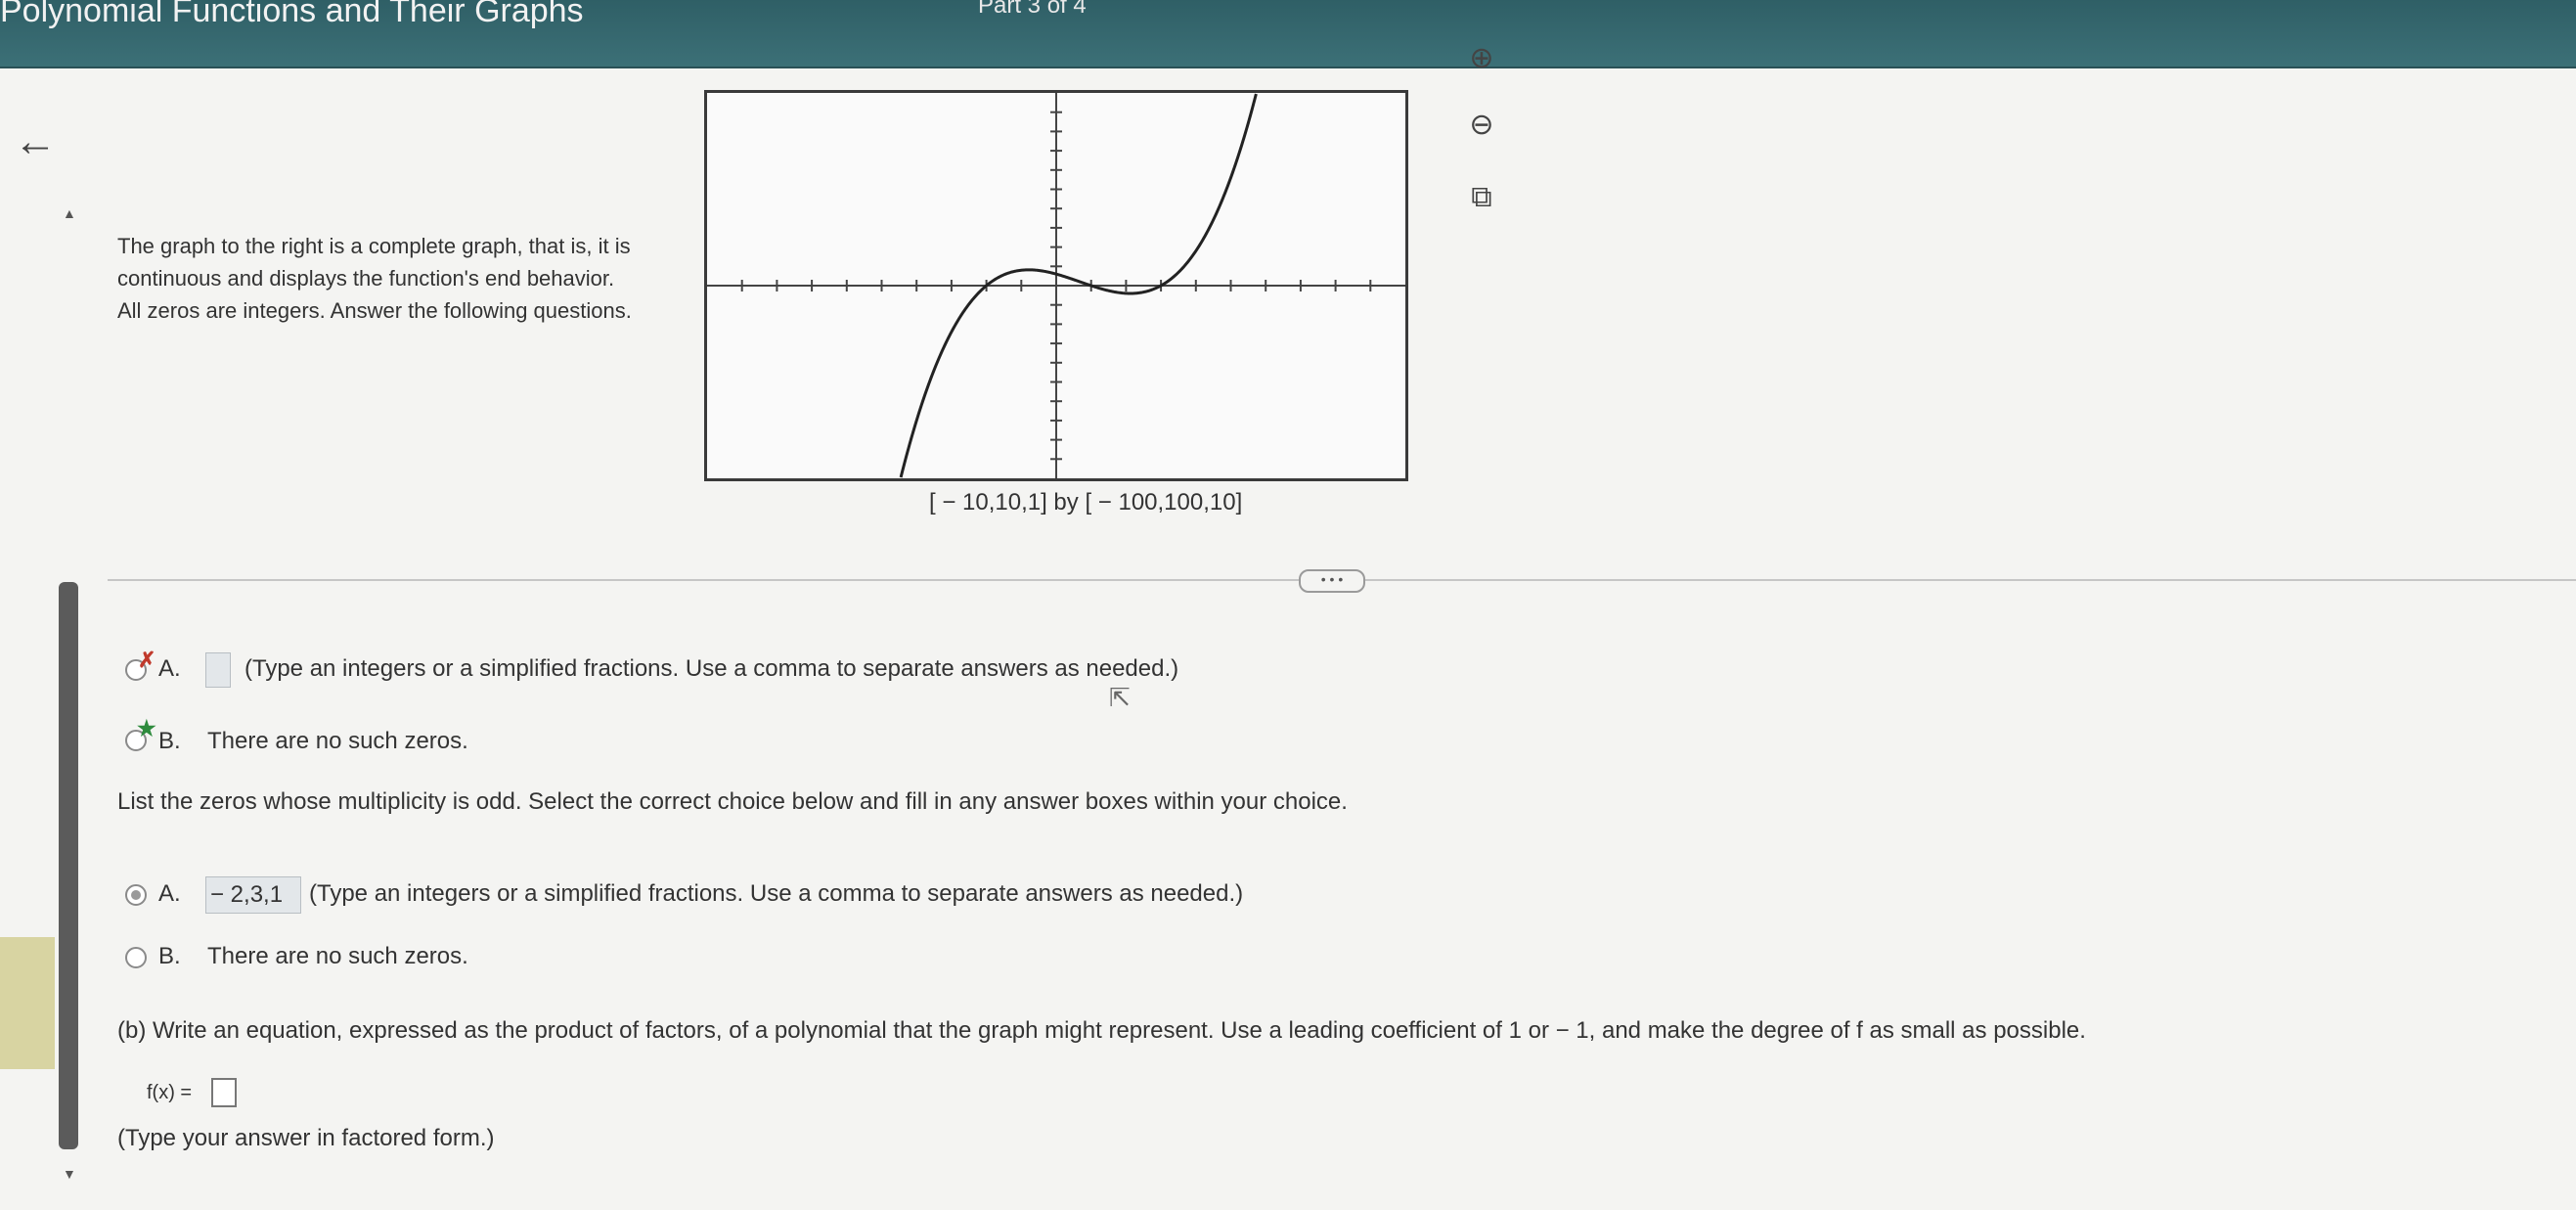  I want to click on prev-option-a-label: A., so click(169, 668).